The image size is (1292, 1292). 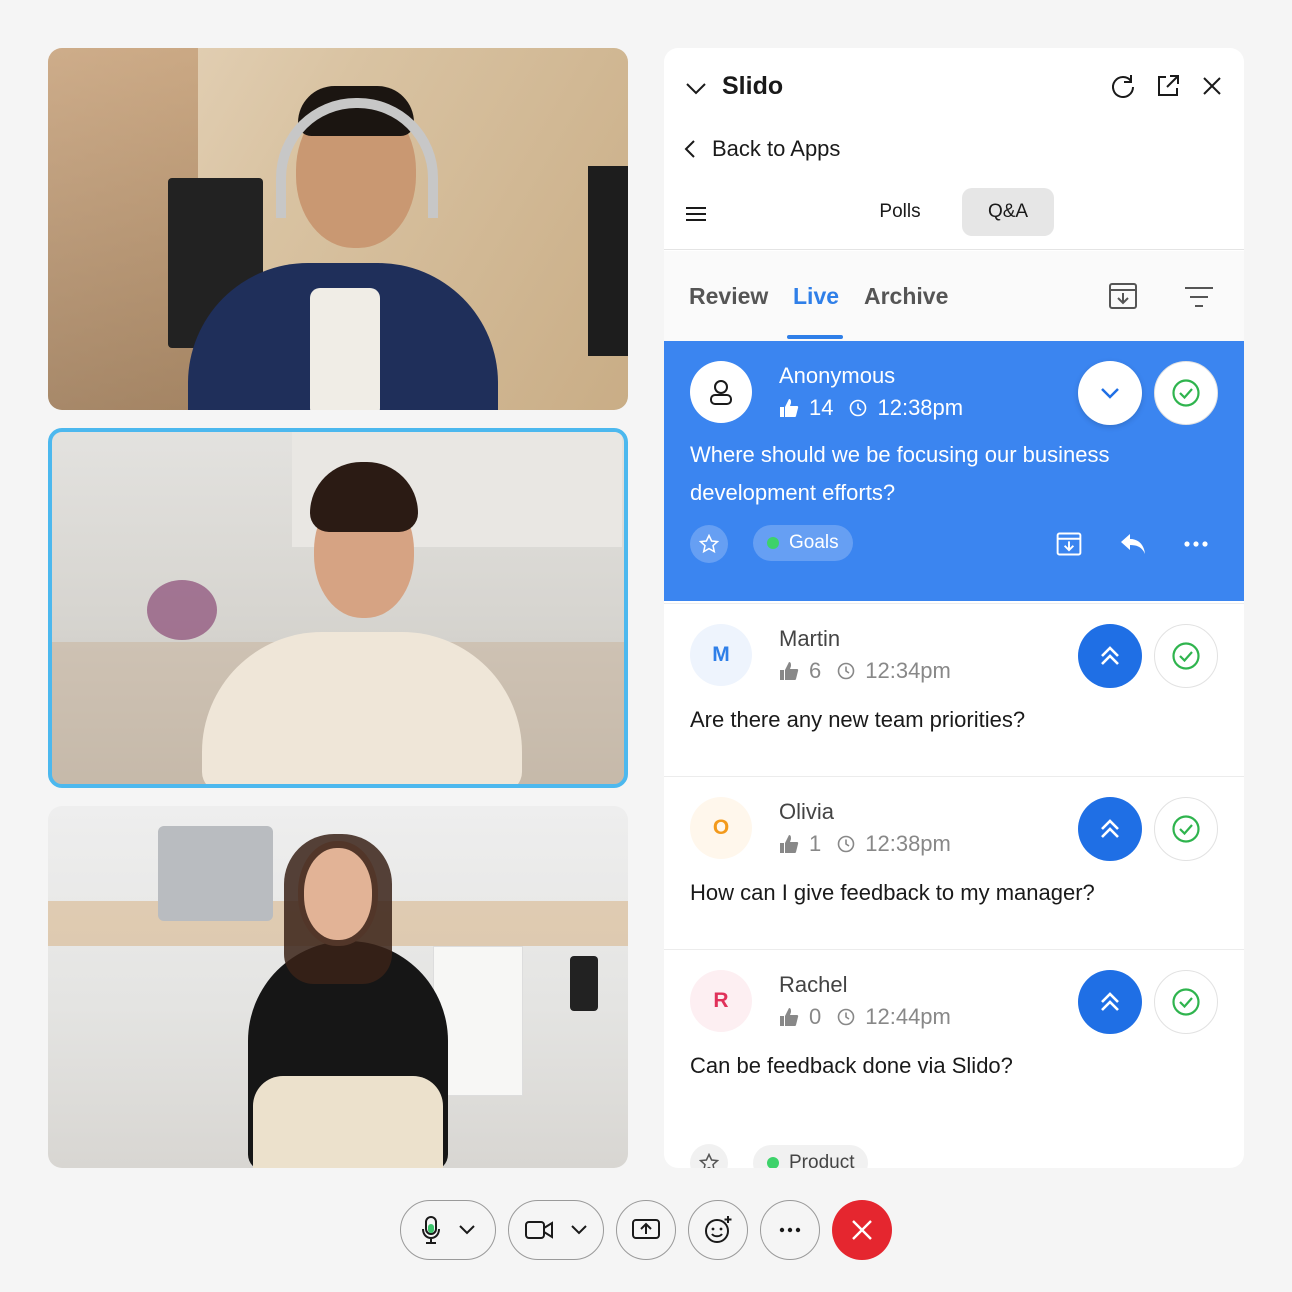 I want to click on tab-archive: Archive, so click(x=906, y=296).